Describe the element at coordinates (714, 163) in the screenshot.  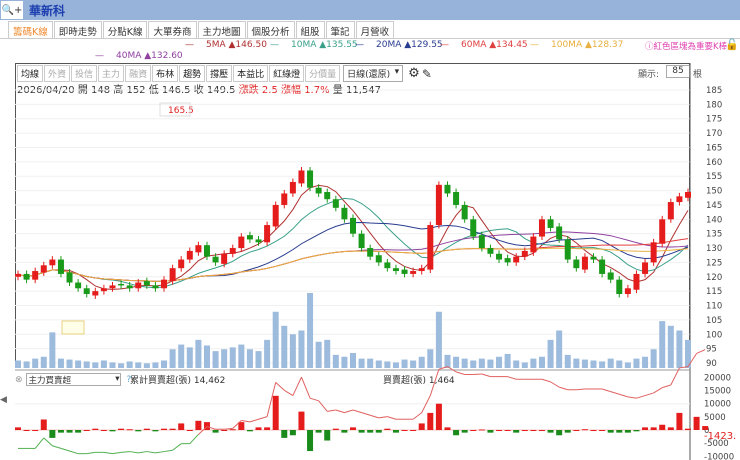
I see `price-tick: 160` at that location.